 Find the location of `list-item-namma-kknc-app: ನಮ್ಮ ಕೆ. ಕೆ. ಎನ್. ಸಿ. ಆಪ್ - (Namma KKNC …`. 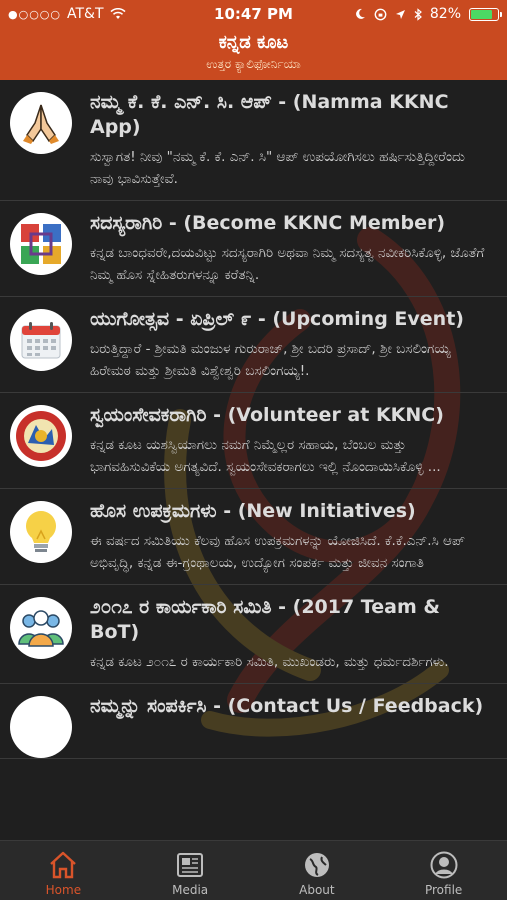

list-item-namma-kknc-app: ನಮ್ಮ ಕೆ. ಕೆ. ಎನ್. ಸಿ. ಆಪ್ - (Namma KKNC … is located at coordinates (253, 140).